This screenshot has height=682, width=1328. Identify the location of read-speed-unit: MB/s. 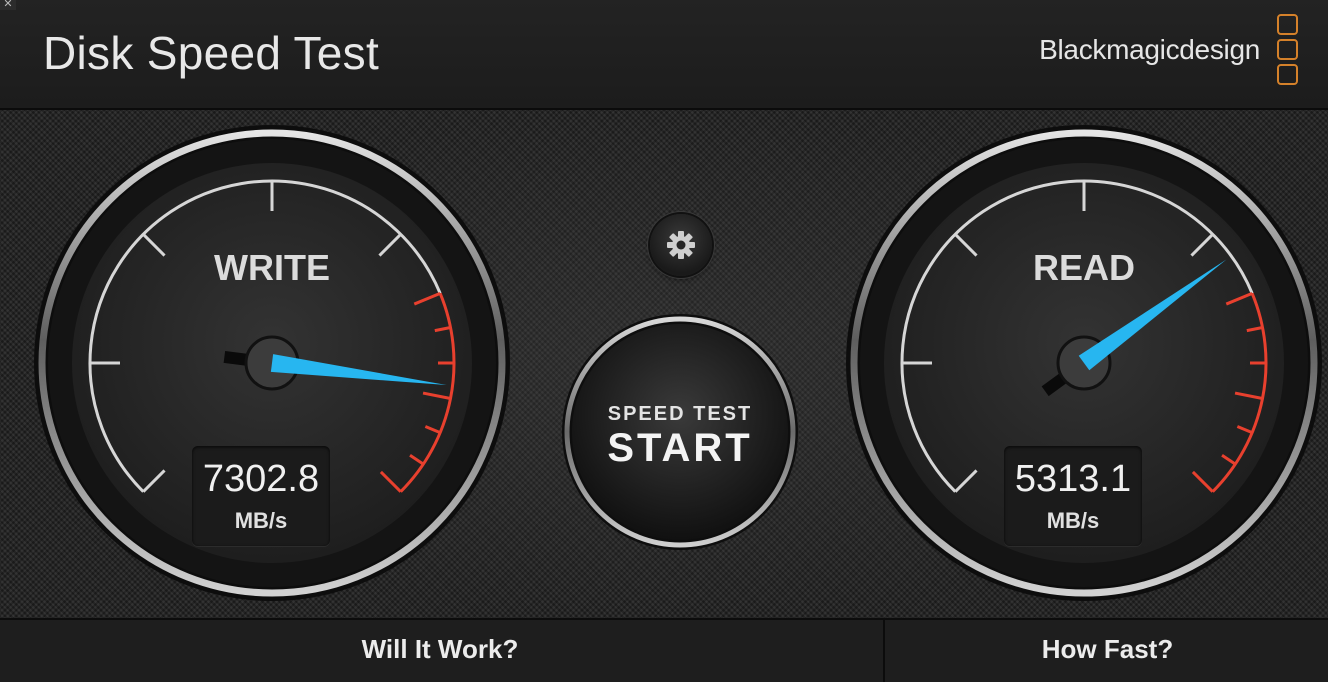
(1073, 520).